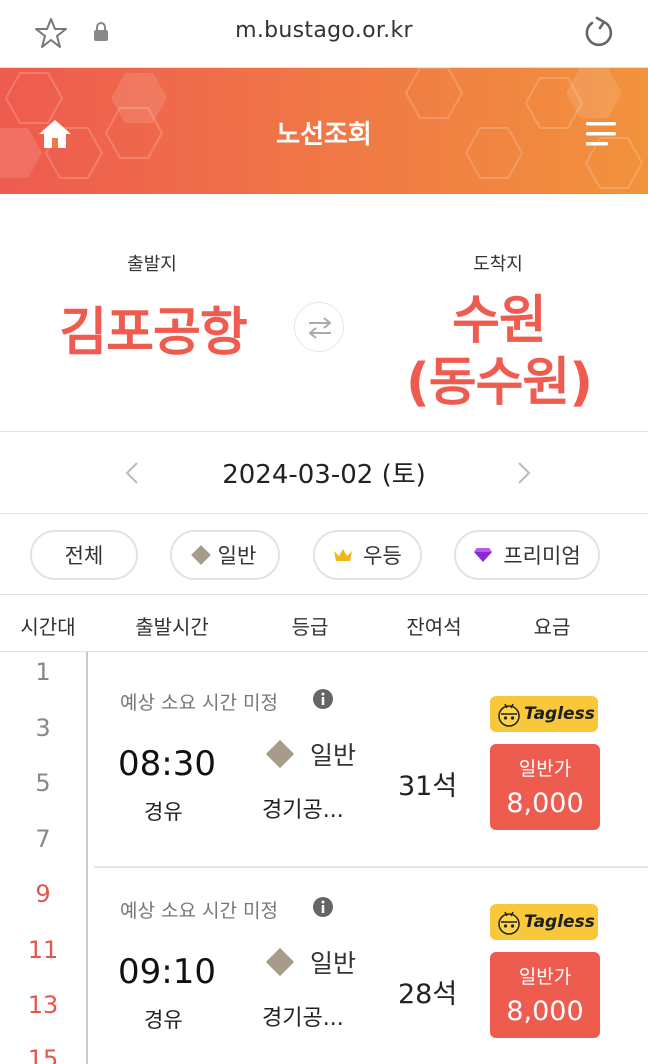 Image resolution: width=648 pixels, height=1064 pixels. I want to click on grade-filters: 전체 일반 우등 프리미엄, so click(324, 554).